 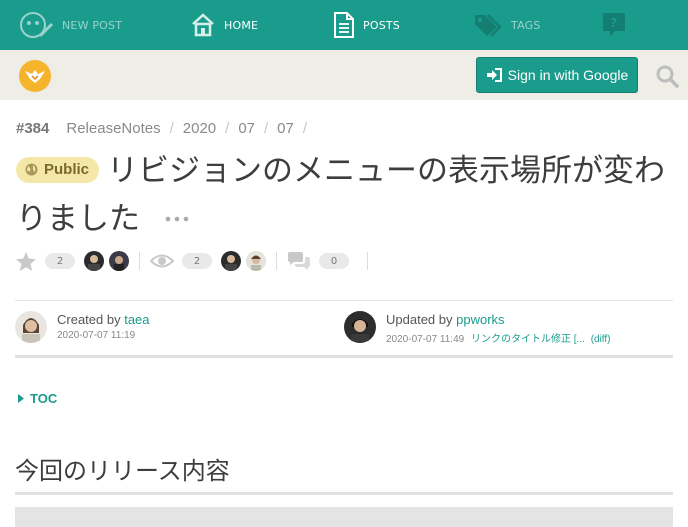 I want to click on globe-icon, so click(x=31, y=169).